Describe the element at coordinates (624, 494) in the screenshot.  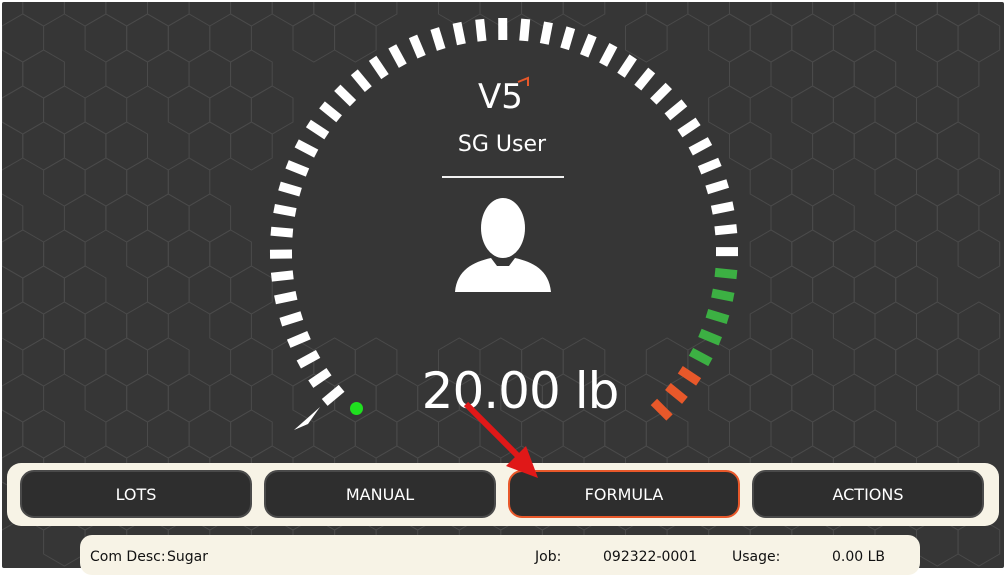
I see `formula-button: FORMULA` at that location.